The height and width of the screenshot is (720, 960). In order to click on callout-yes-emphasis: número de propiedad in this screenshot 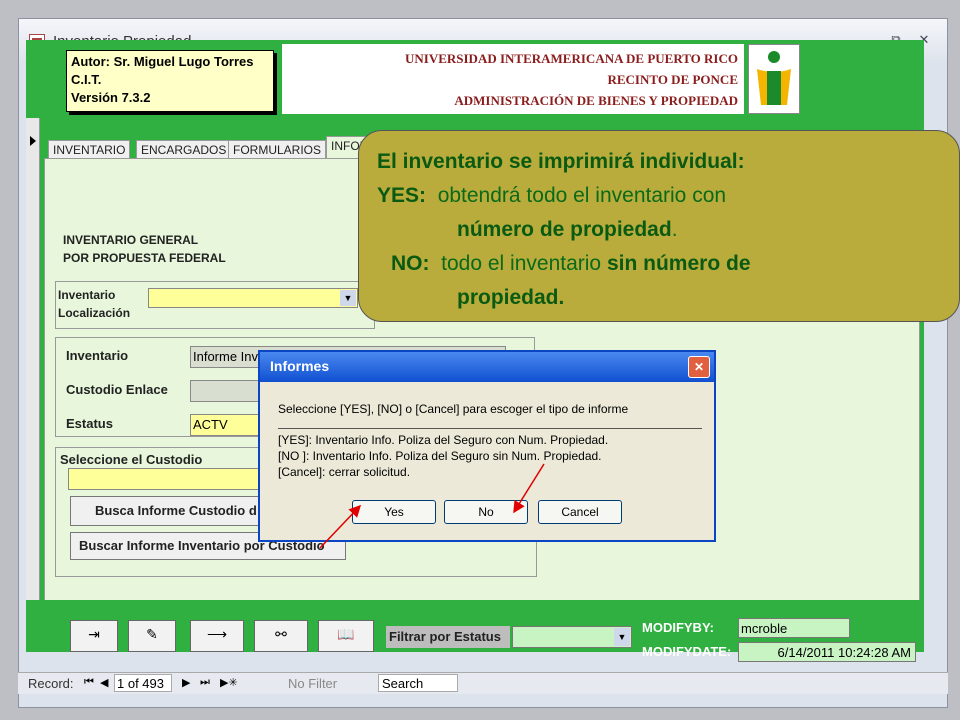, I will do `click(564, 229)`.